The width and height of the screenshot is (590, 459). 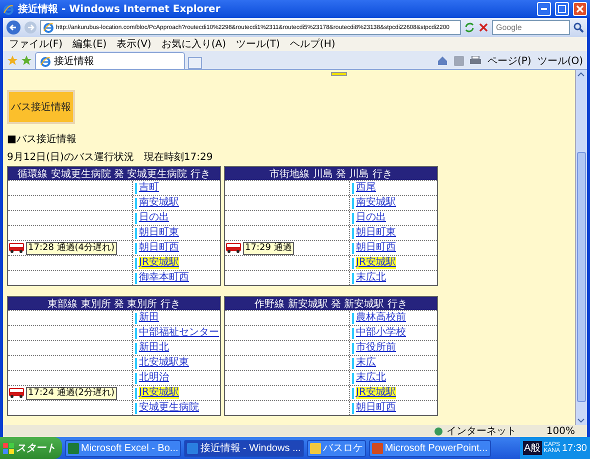 What do you see at coordinates (381, 333) in the screenshot?
I see `stop-link: 中部小学校` at bounding box center [381, 333].